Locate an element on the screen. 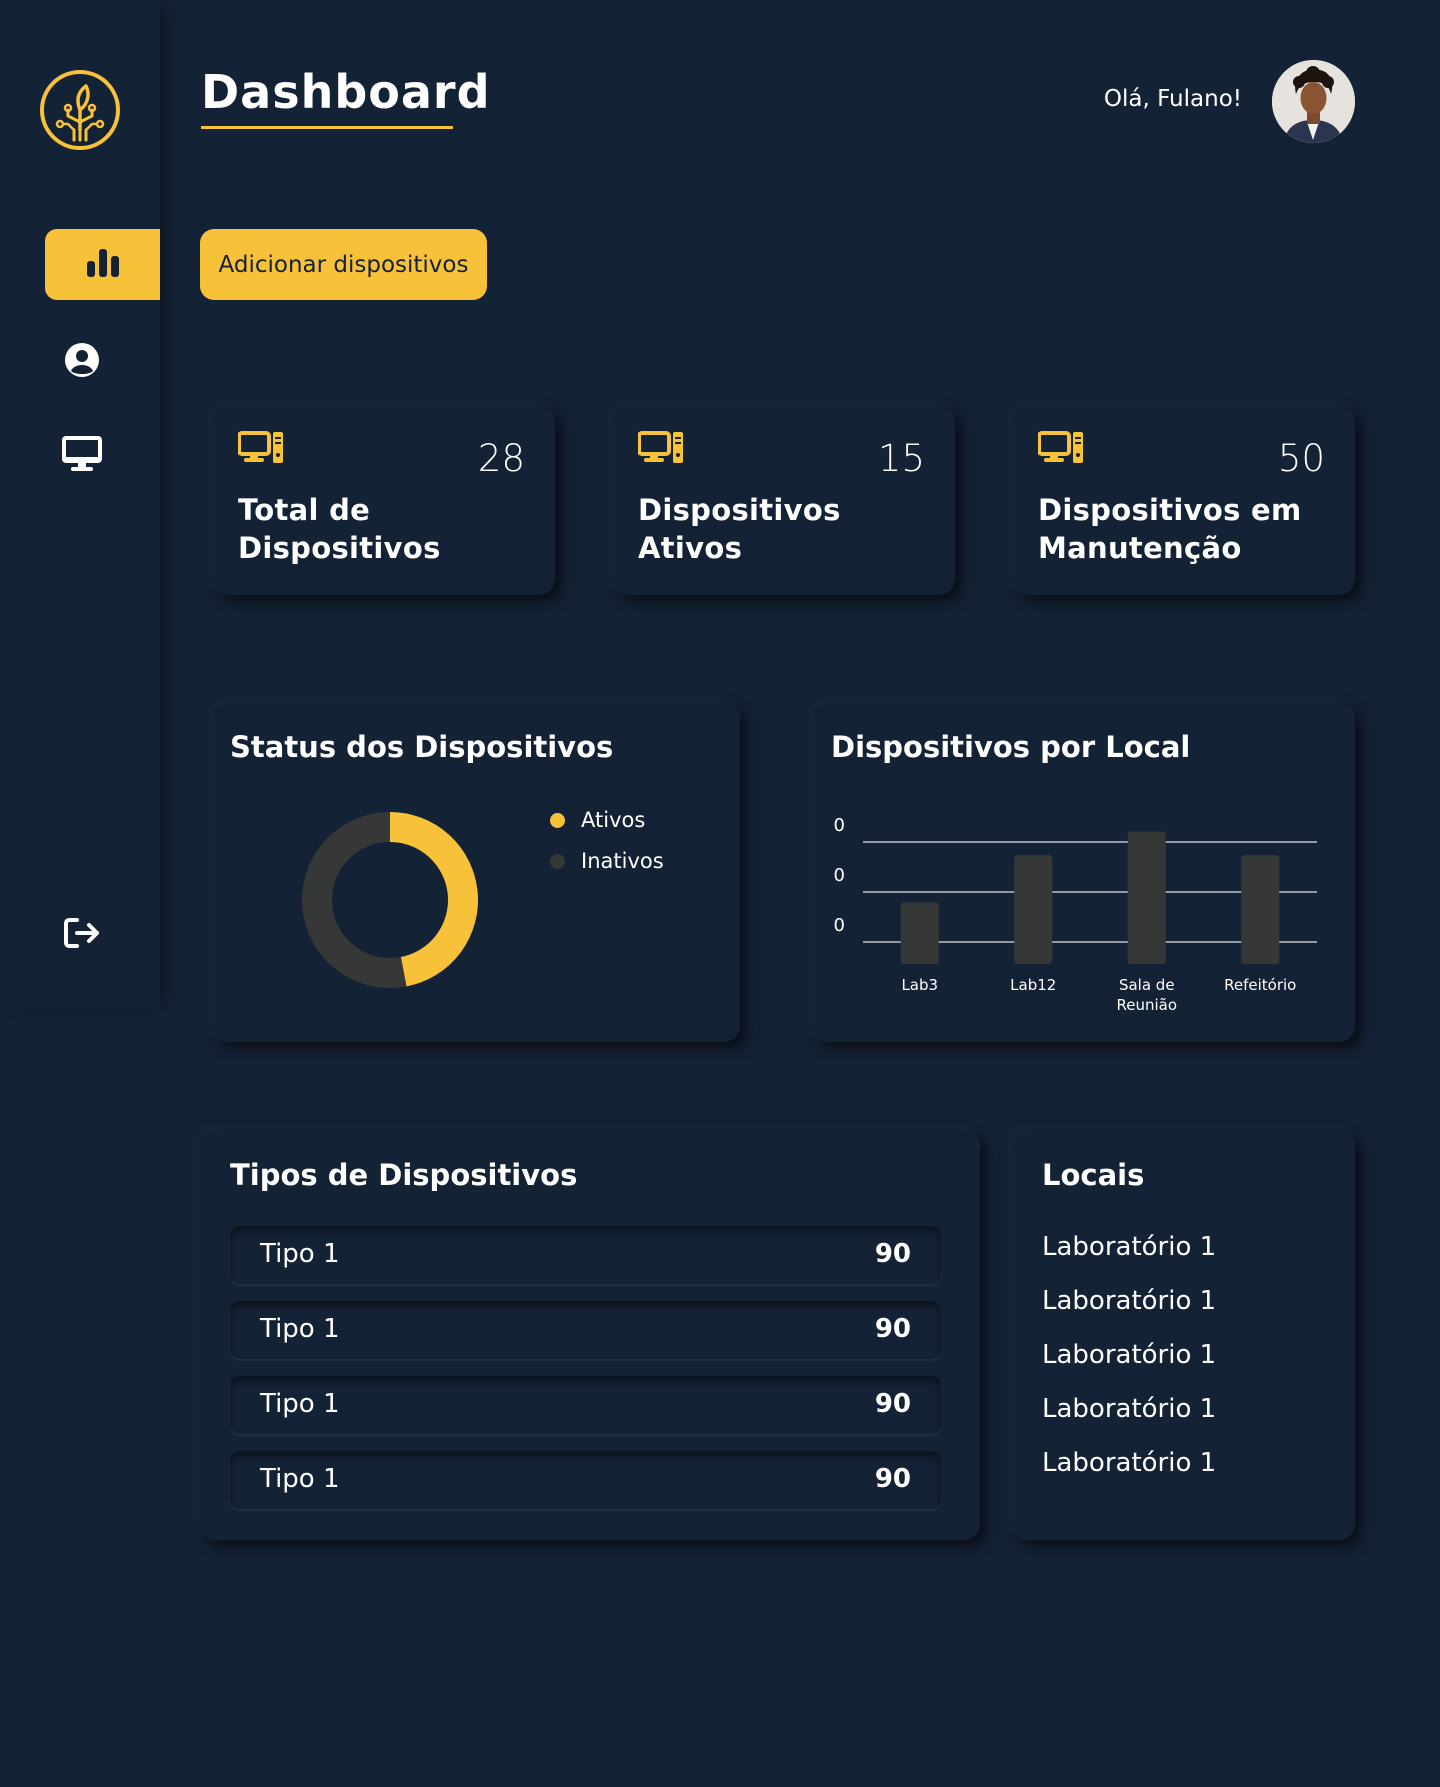 The height and width of the screenshot is (1787, 1440). status-card: Status dos Dispositivos Ativos Inativos is located at coordinates (476, 872).